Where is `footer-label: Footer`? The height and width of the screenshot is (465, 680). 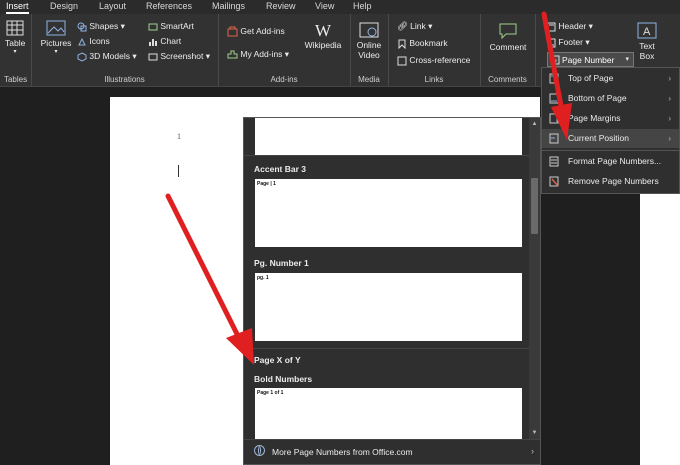 footer-label: Footer is located at coordinates (570, 42).